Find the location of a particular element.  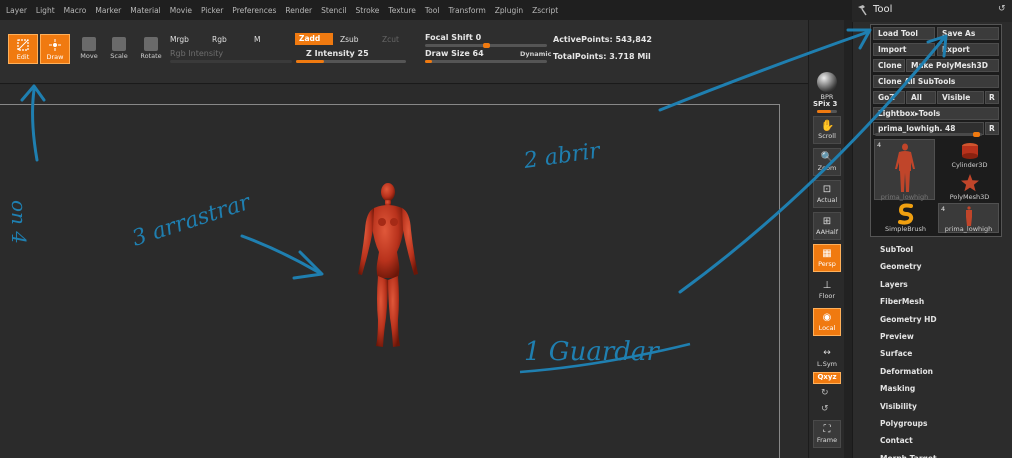

human-figure-model is located at coordinates (390, 265).